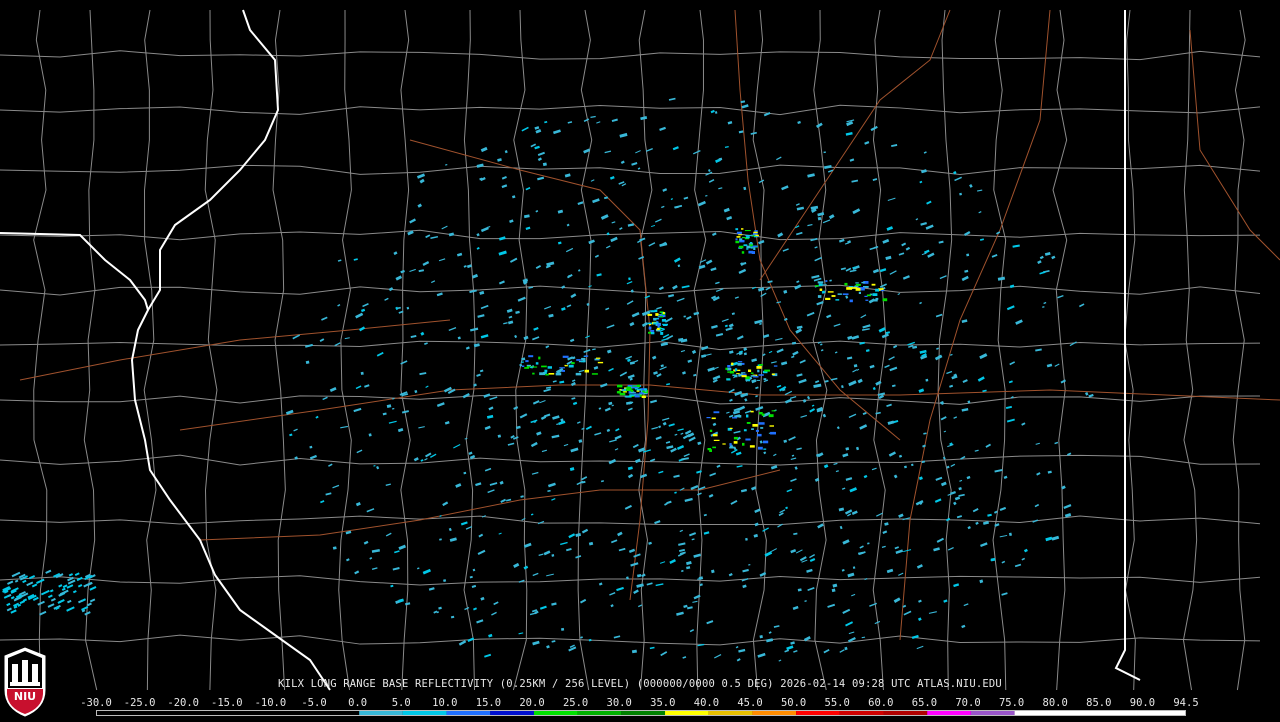 The image size is (1280, 722). Describe the element at coordinates (641, 713) in the screenshot. I see `colorbar` at that location.